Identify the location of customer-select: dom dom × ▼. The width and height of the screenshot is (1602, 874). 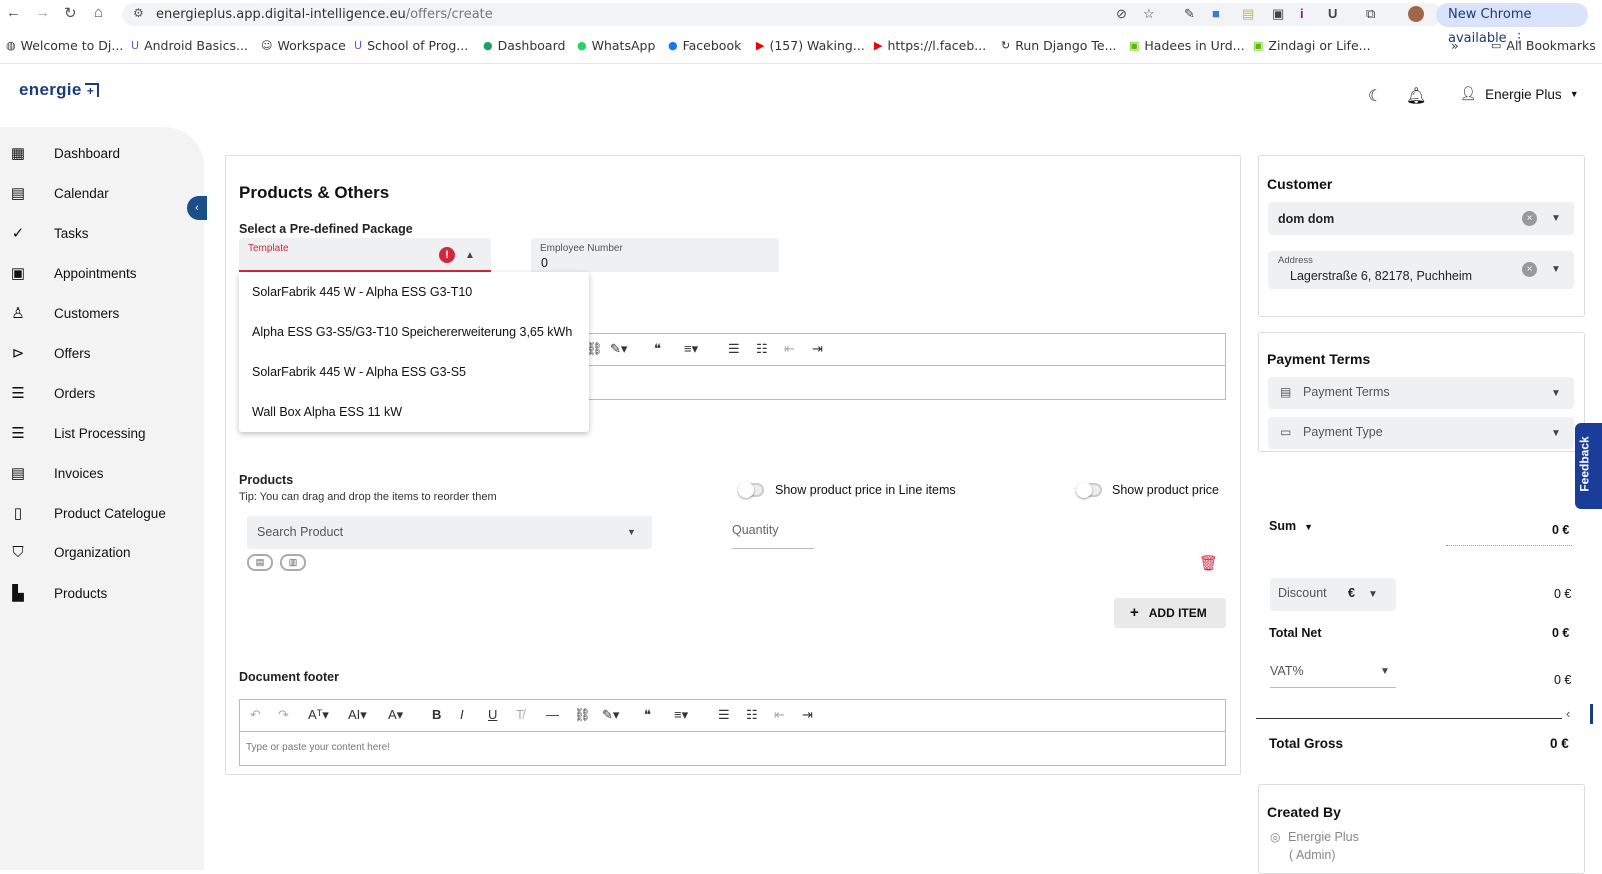
(1421, 218).